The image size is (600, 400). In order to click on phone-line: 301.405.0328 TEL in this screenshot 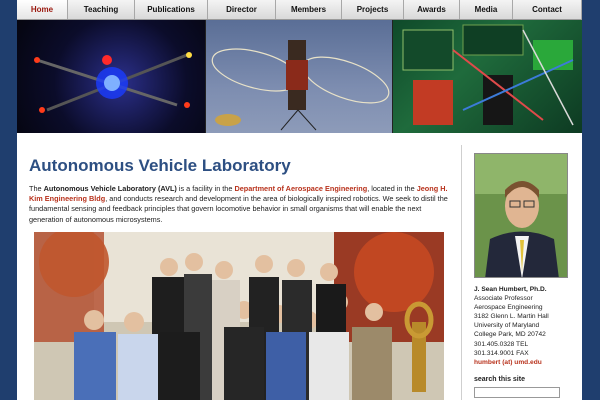, I will do `click(501, 344)`.